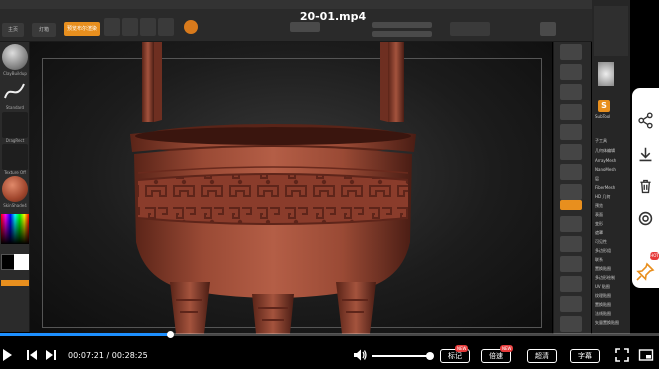 The image size is (659, 369). What do you see at coordinates (166, 27) in the screenshot?
I see `zbrush-scale-button` at bounding box center [166, 27].